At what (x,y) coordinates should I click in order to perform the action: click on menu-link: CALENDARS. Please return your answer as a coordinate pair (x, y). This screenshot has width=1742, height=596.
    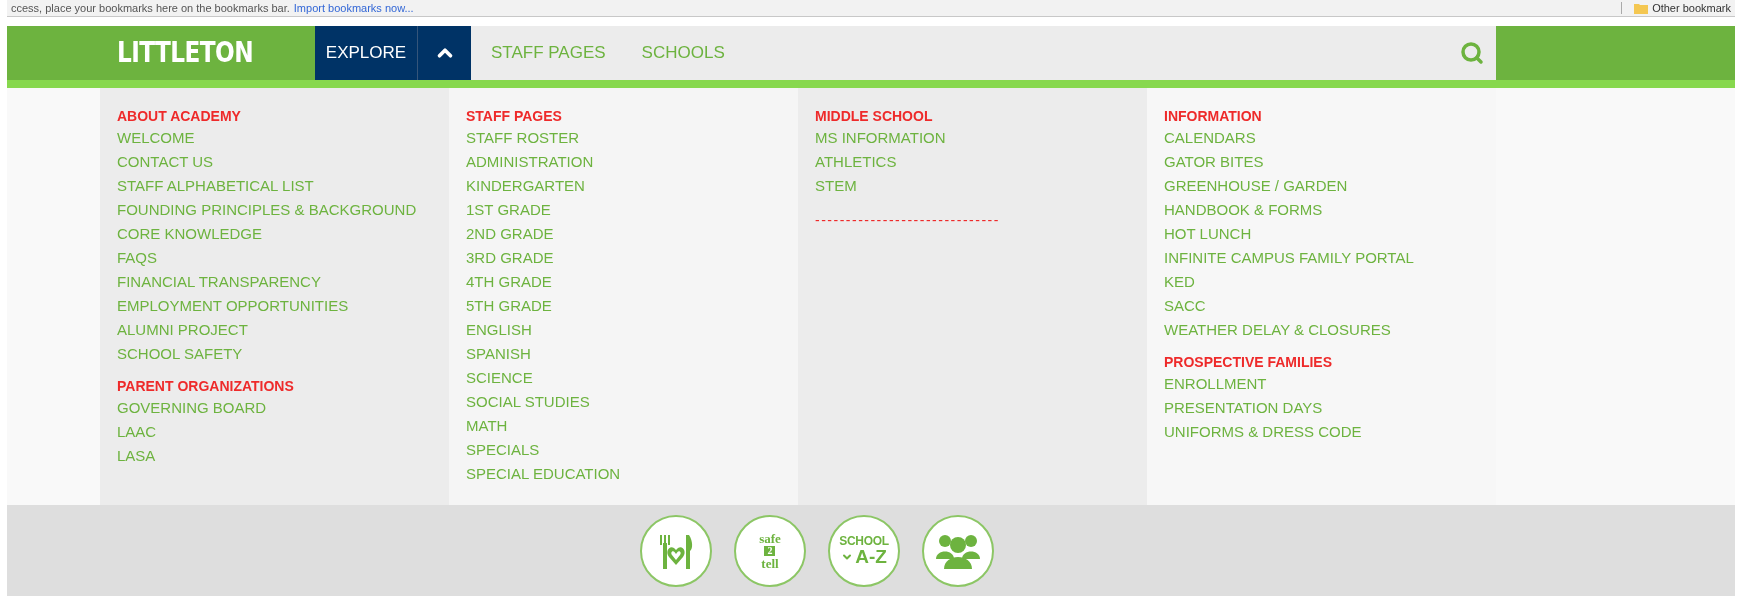
    Looking at the image, I should click on (1330, 138).